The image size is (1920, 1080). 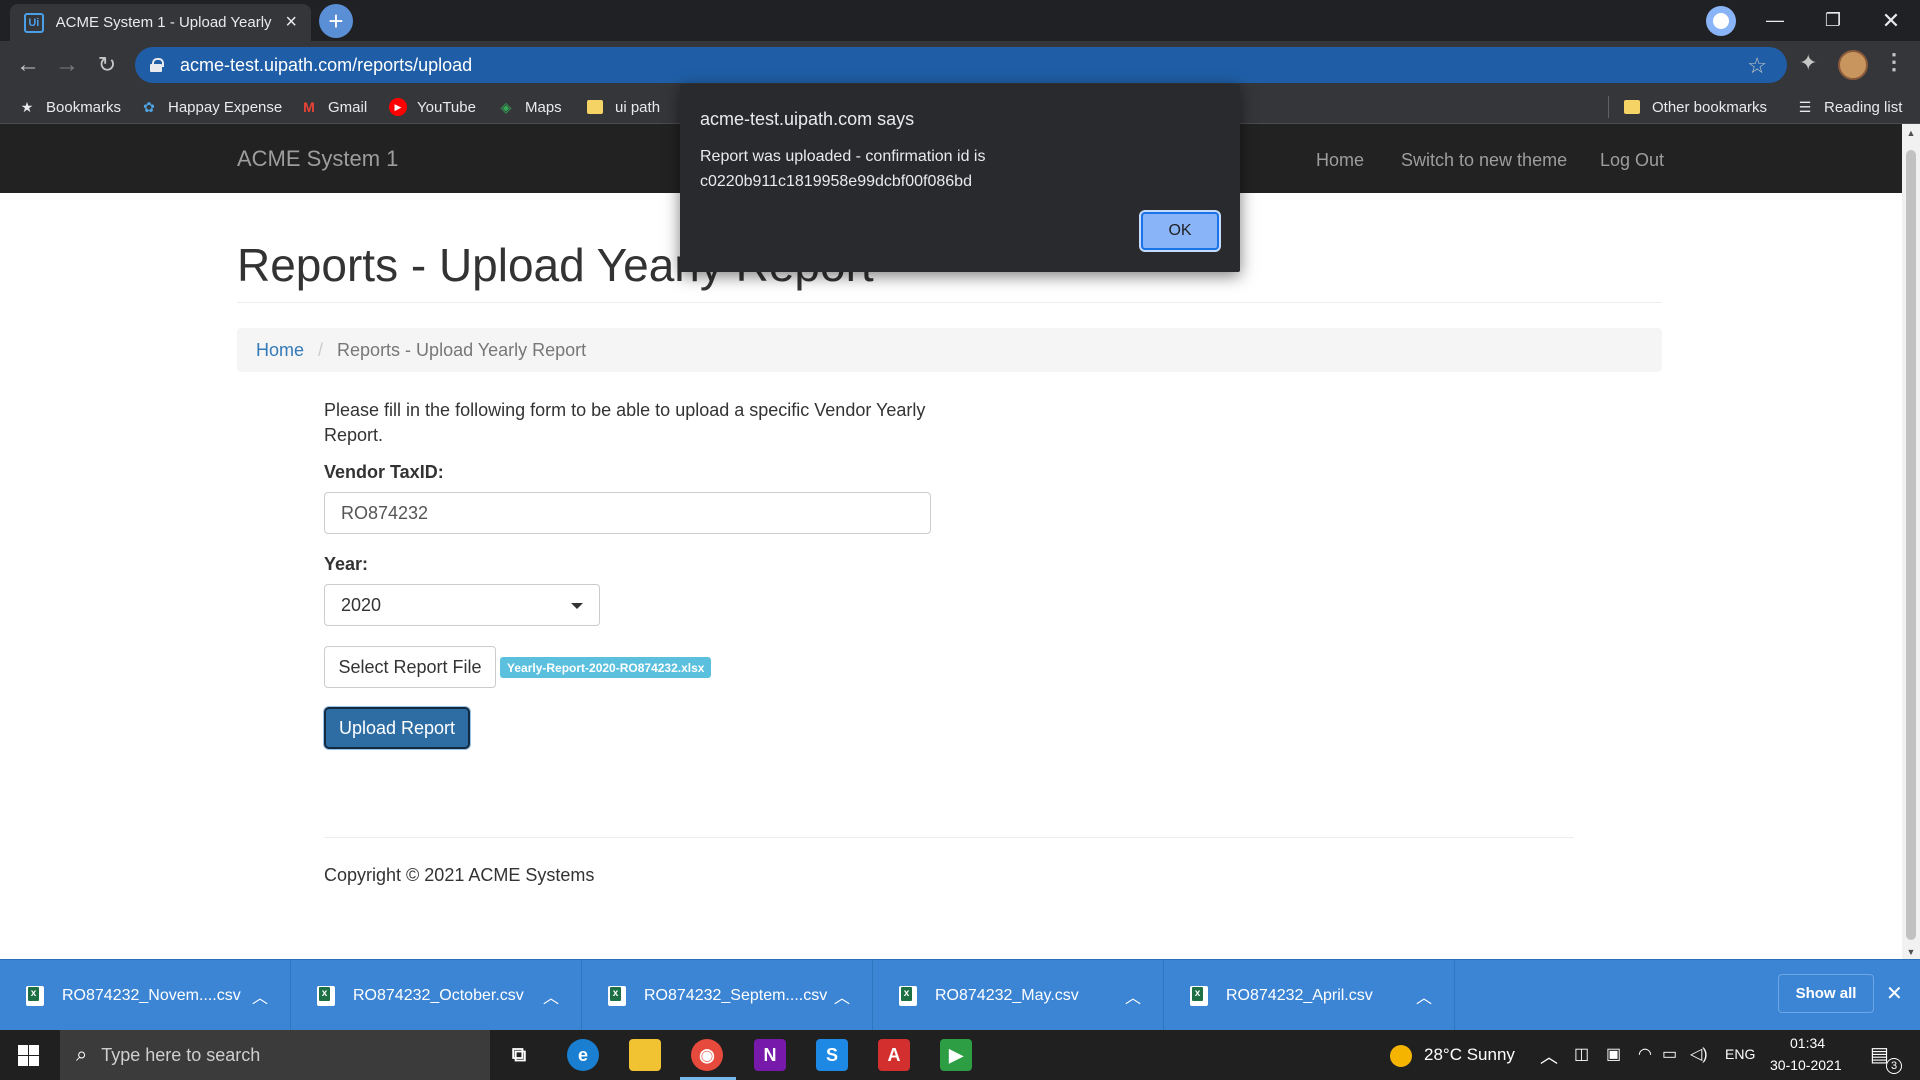 What do you see at coordinates (543, 107) in the screenshot?
I see `bookmark-label: Maps` at bounding box center [543, 107].